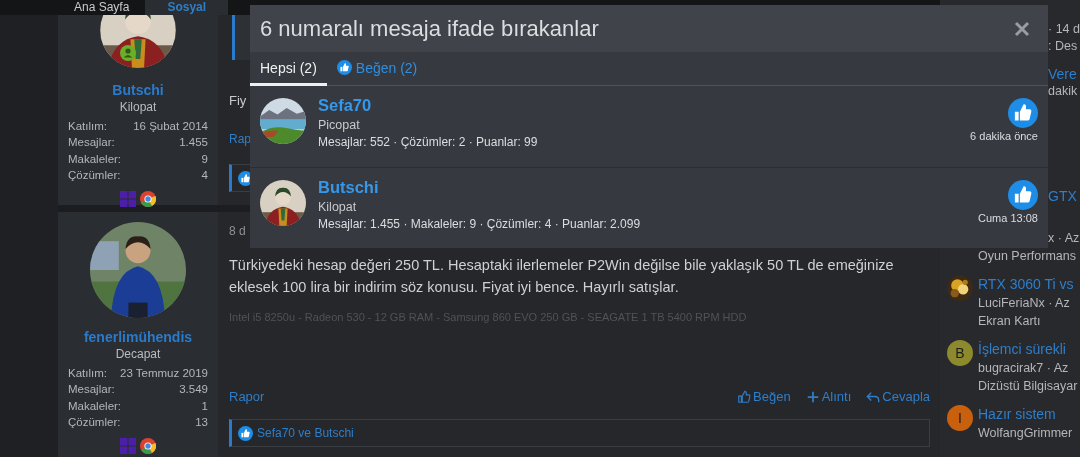  Describe the element at coordinates (1026, 284) in the screenshot. I see `thread-title: RTX 3060 Ti vs` at that location.